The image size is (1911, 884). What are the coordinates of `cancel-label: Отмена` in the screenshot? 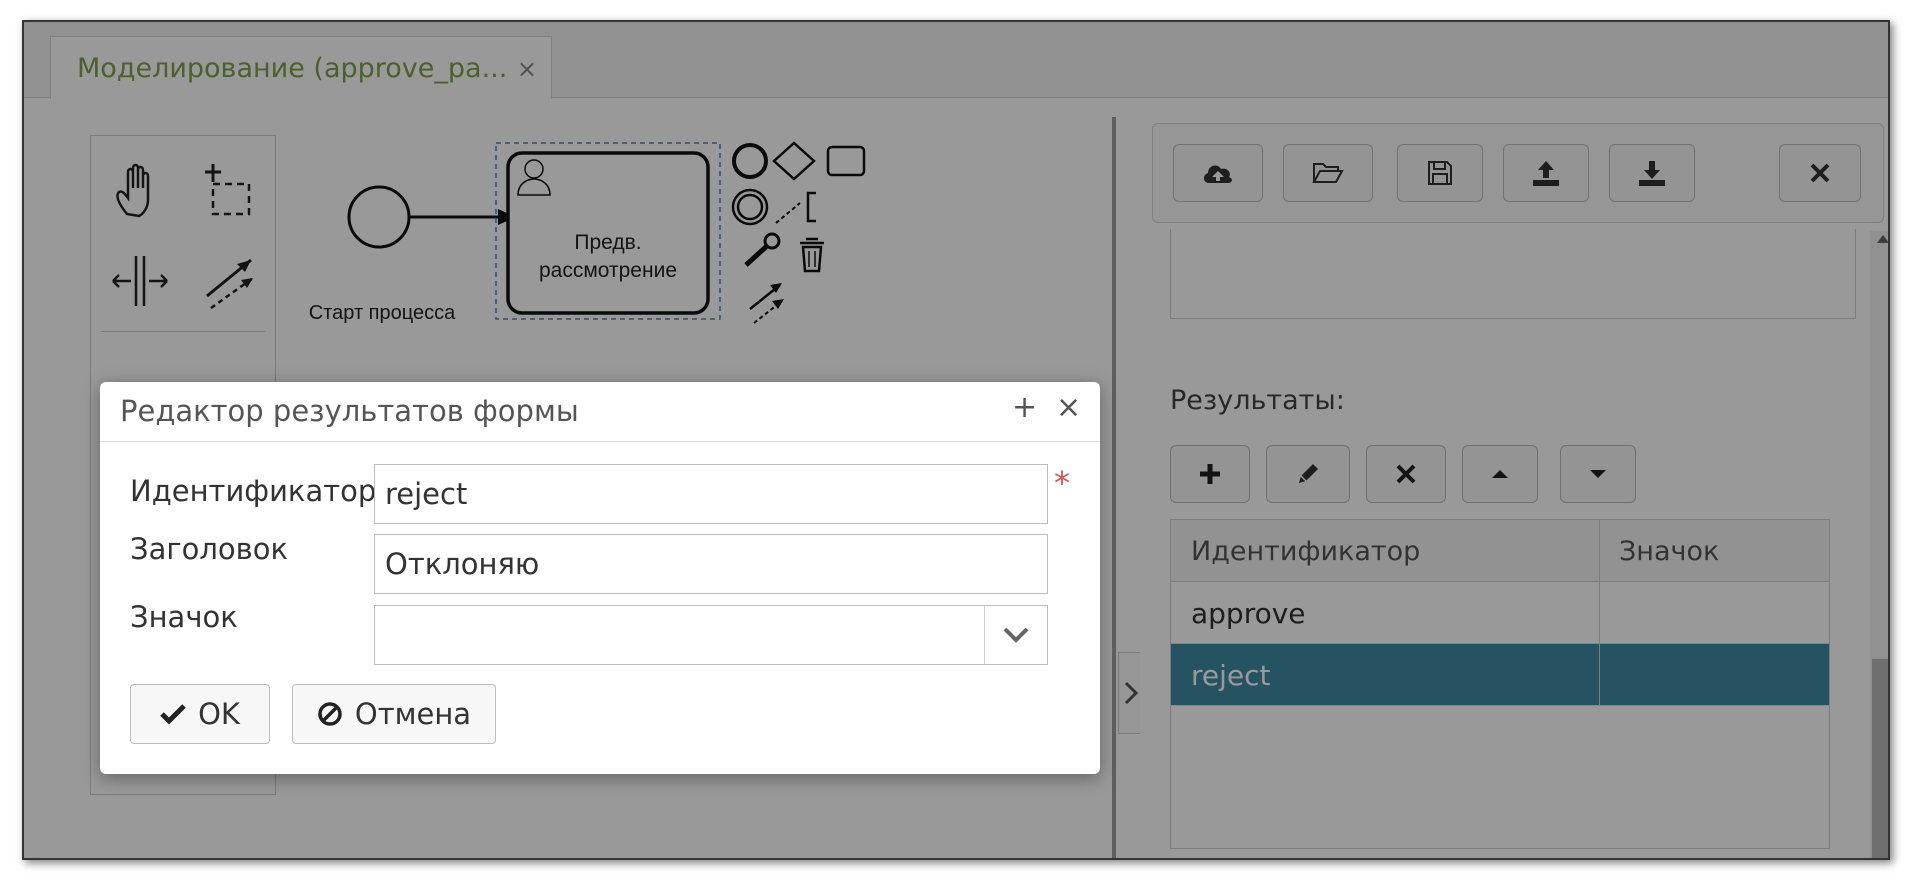 It's located at (413, 714).